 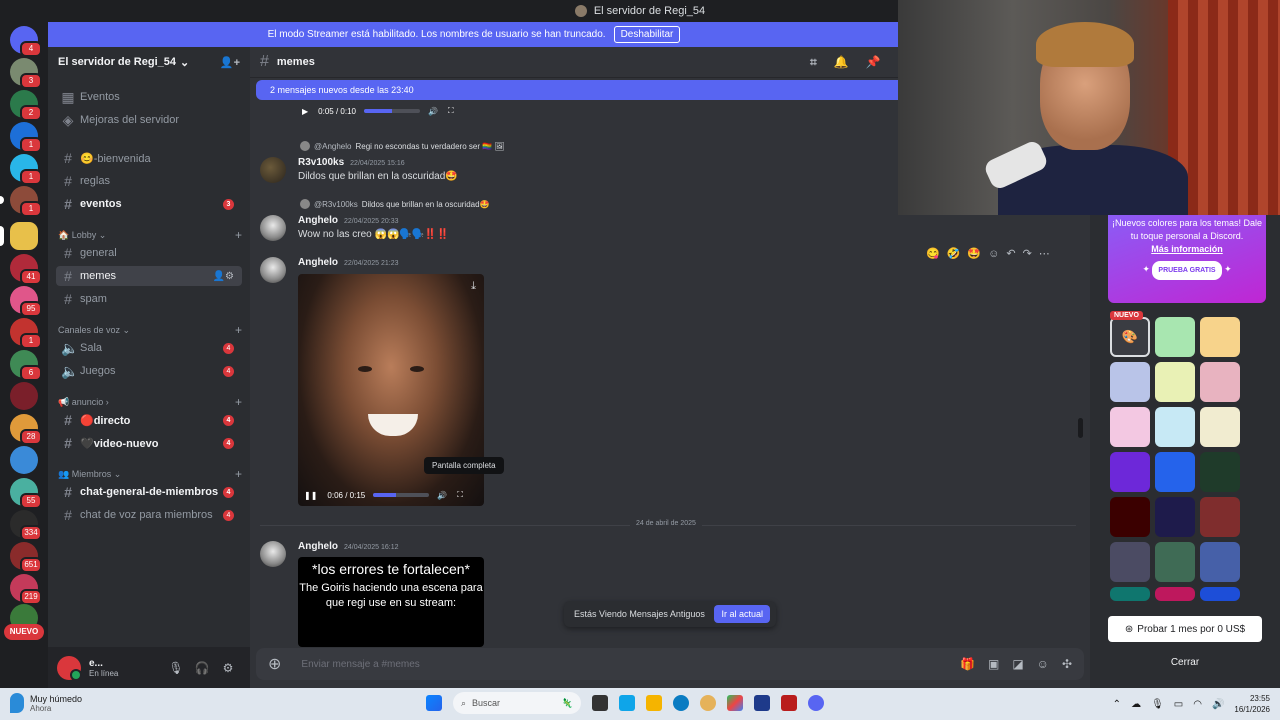 What do you see at coordinates (967, 664) in the screenshot?
I see `gift-icon: 🎁` at bounding box center [967, 664].